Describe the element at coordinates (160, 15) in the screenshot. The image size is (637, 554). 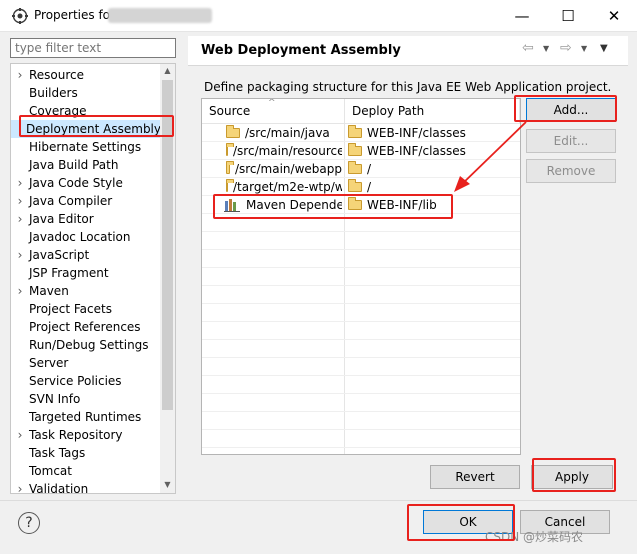
I see `redacted-project-name` at that location.